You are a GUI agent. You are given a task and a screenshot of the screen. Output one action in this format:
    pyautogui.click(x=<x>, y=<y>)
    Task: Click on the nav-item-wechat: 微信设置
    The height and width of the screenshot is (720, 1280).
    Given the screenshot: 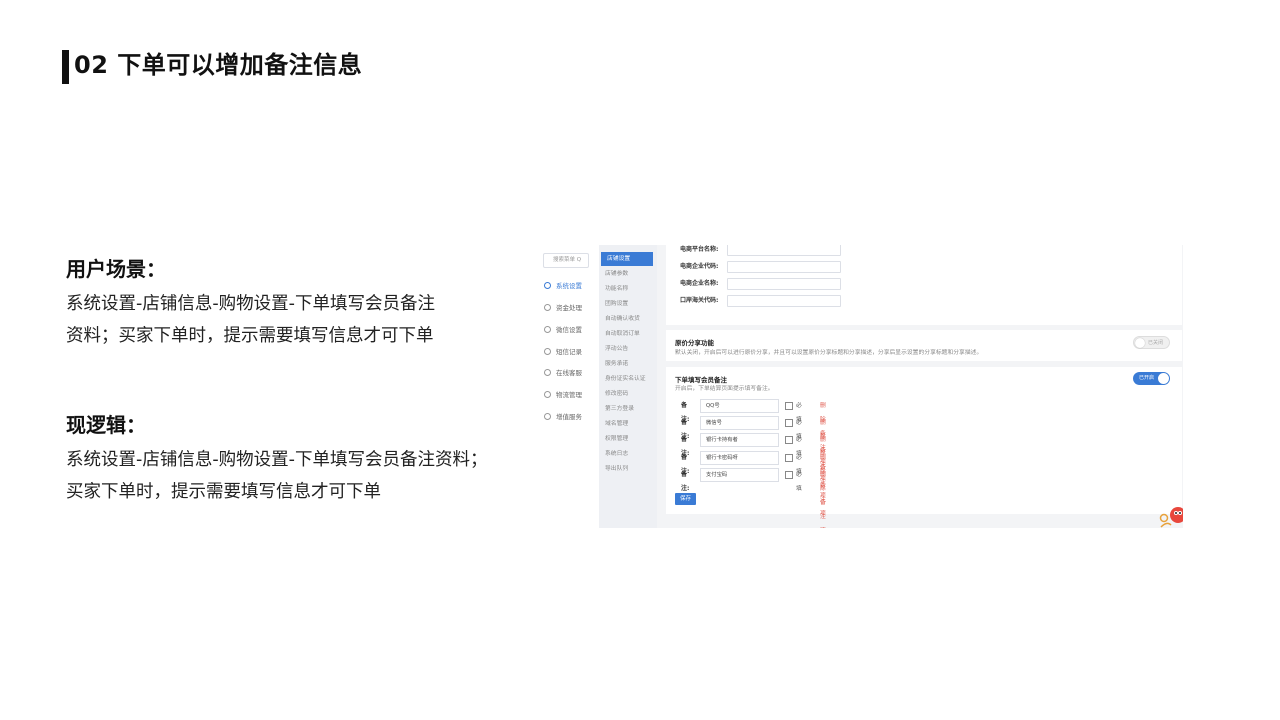 What is the action you would take?
    pyautogui.click(x=568, y=330)
    